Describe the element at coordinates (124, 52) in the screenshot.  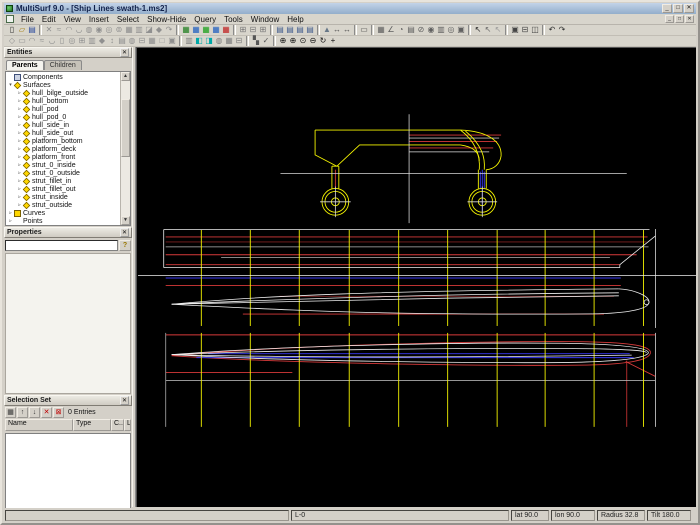
I see `entities-close-icon: ✕` at that location.